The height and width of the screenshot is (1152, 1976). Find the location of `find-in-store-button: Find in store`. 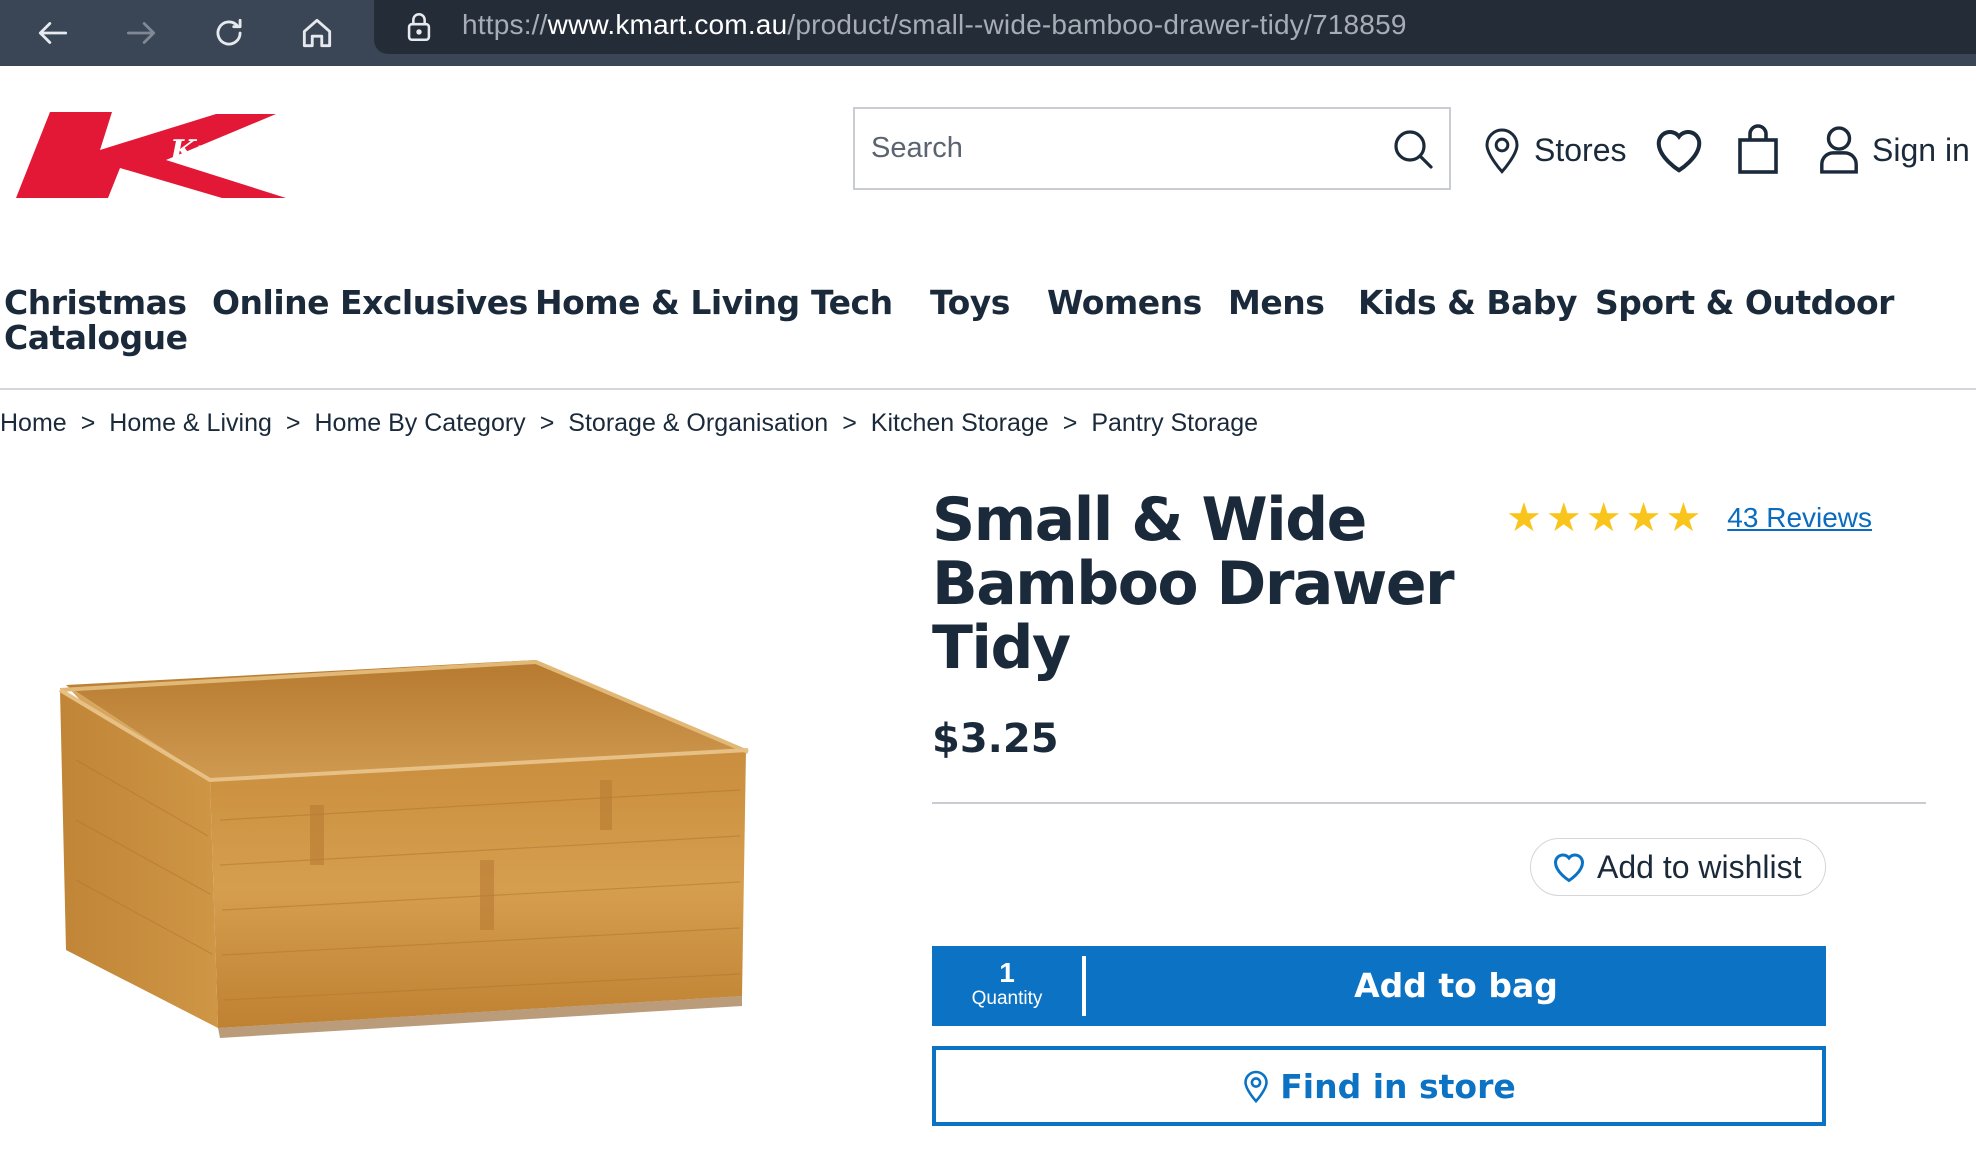

find-in-store-button: Find in store is located at coordinates (1379, 1086).